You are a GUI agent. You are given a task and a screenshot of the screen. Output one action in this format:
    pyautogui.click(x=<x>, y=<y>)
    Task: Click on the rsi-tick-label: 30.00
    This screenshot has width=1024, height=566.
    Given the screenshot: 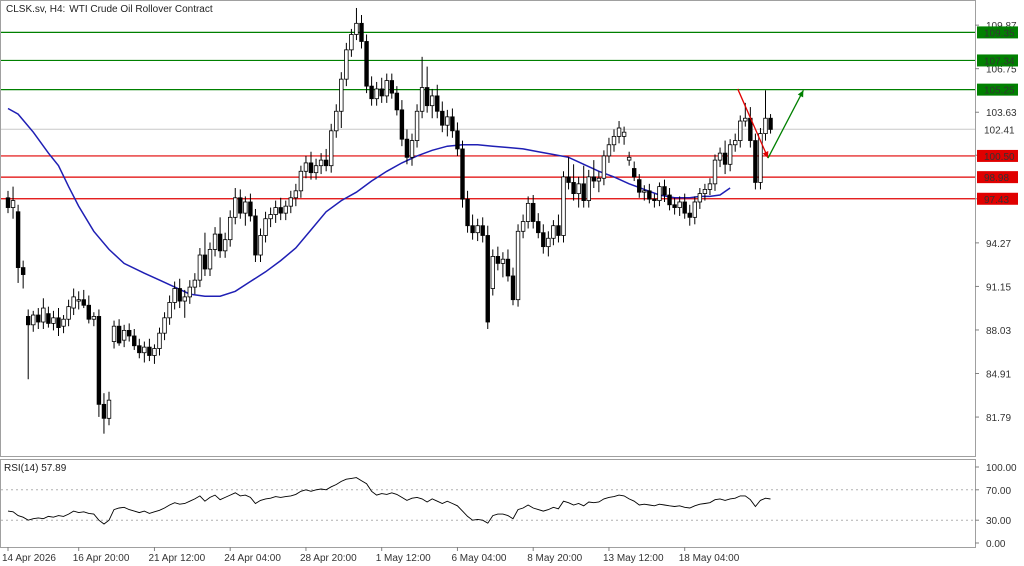 What is the action you would take?
    pyautogui.click(x=998, y=521)
    